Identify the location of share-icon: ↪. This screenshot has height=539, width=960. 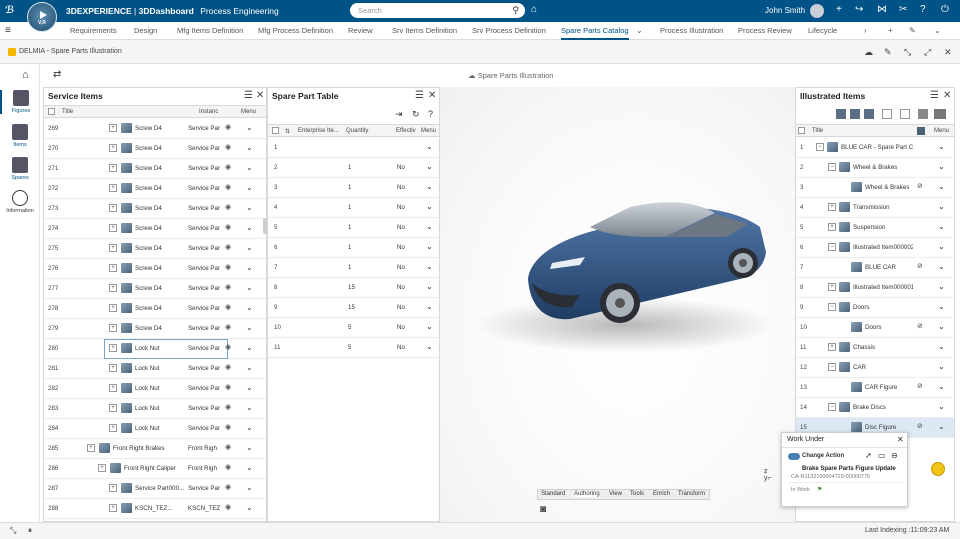
(859, 9).